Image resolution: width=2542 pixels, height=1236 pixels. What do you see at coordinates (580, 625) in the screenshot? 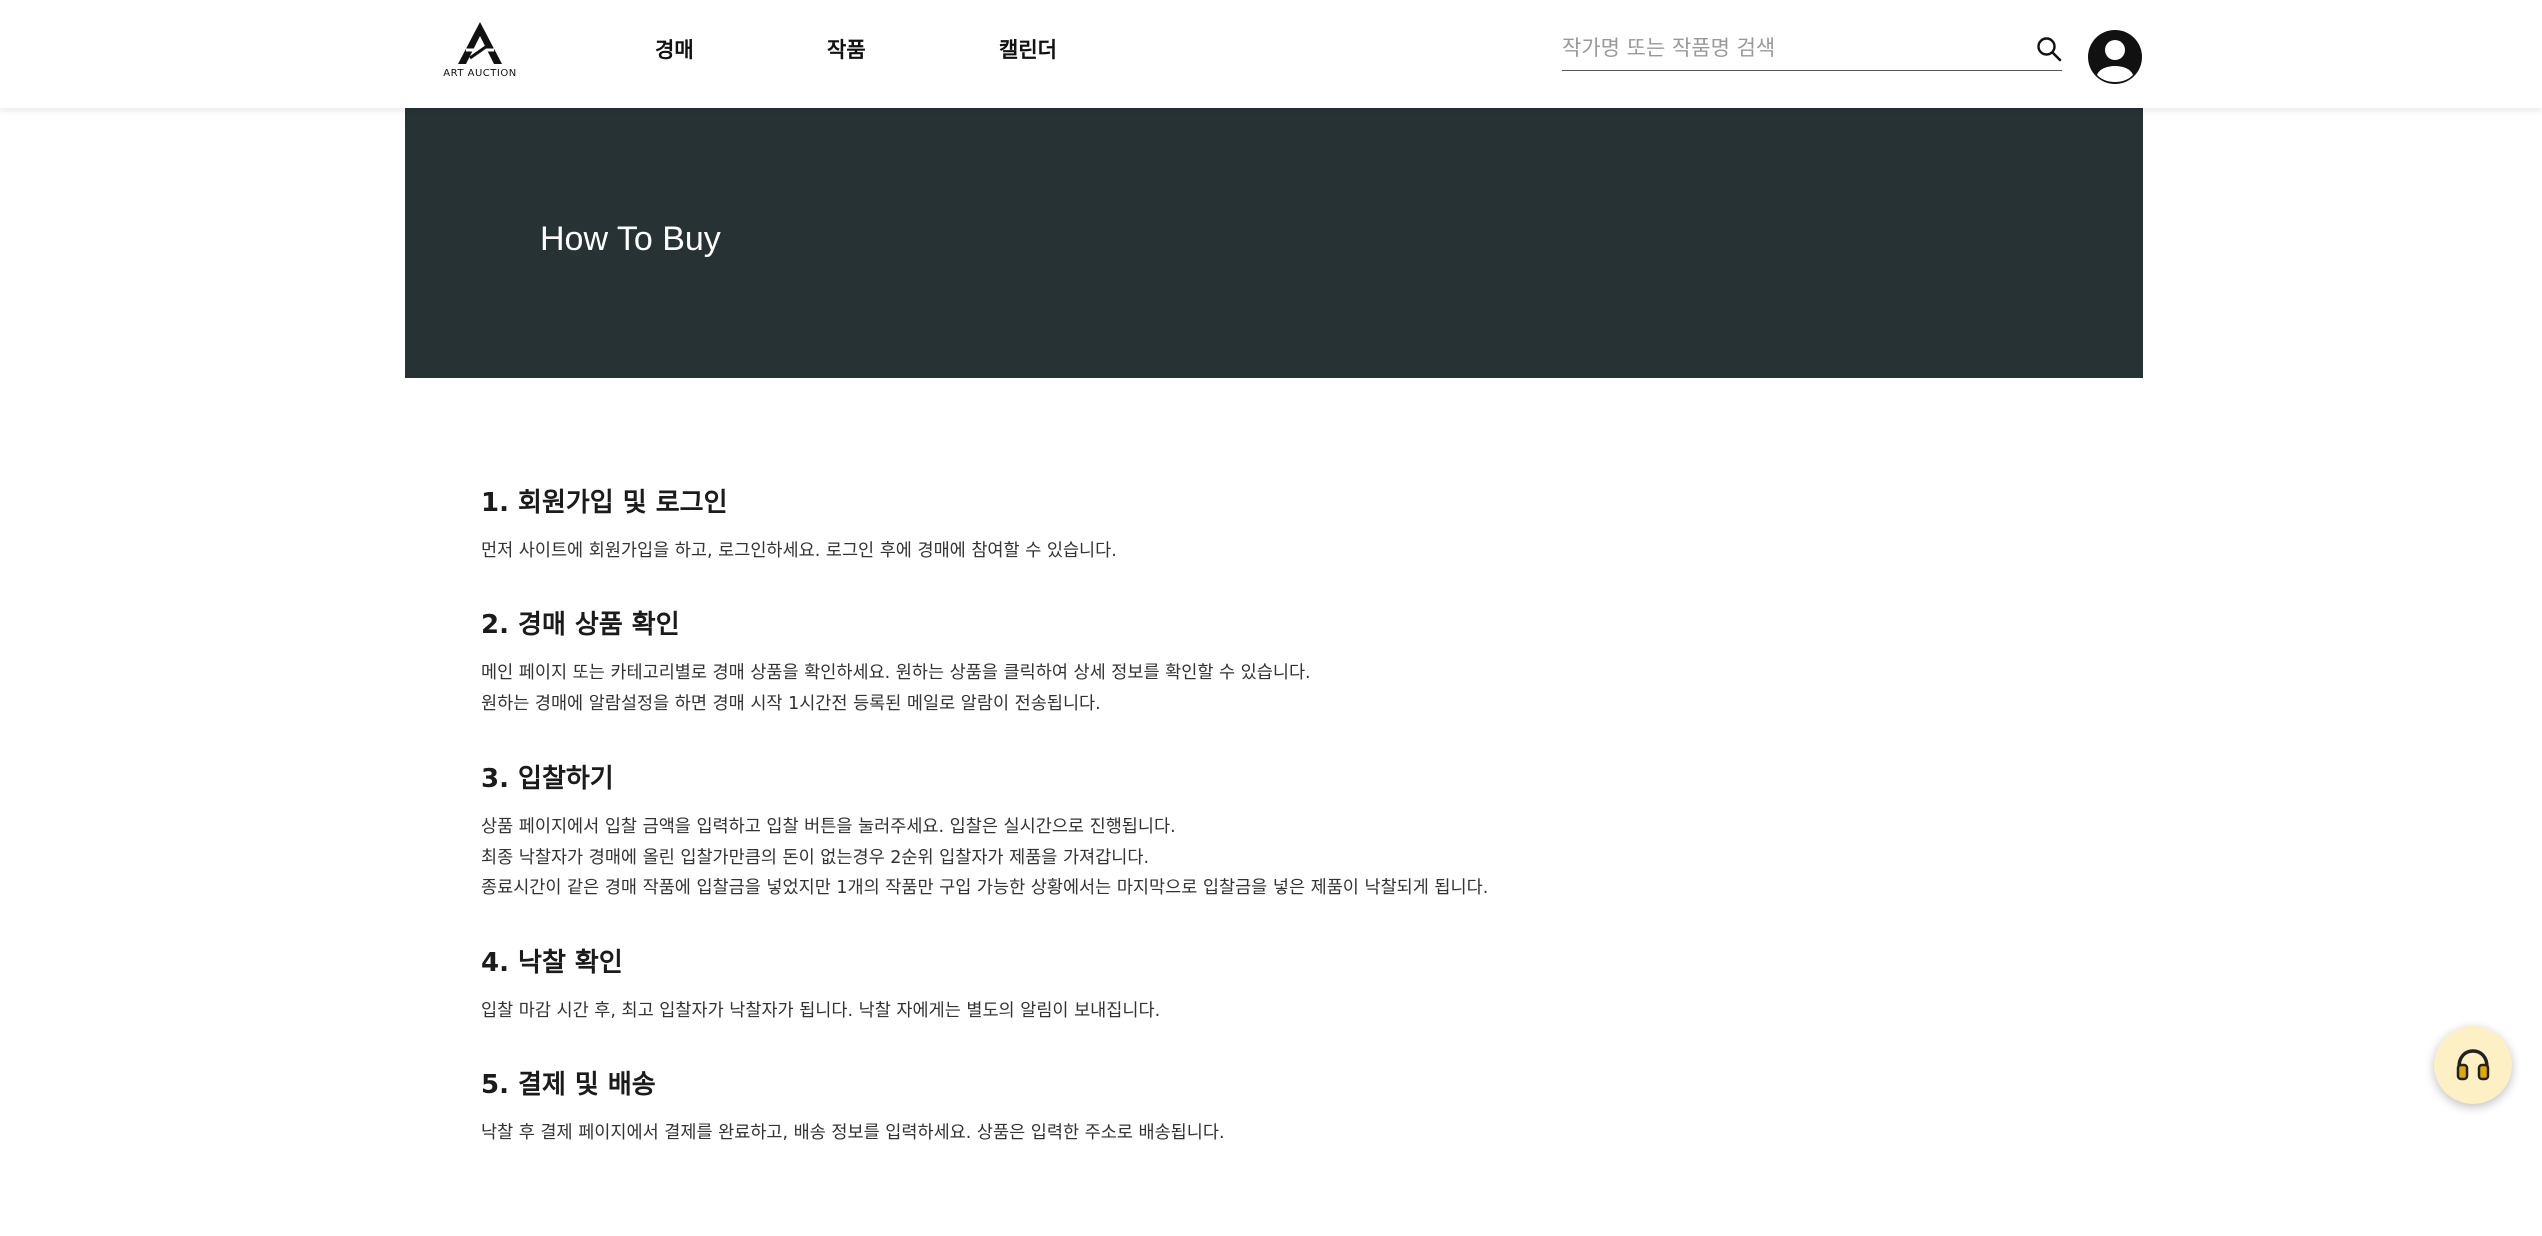
I see `section-title: 2. 경매 상품 확인` at bounding box center [580, 625].